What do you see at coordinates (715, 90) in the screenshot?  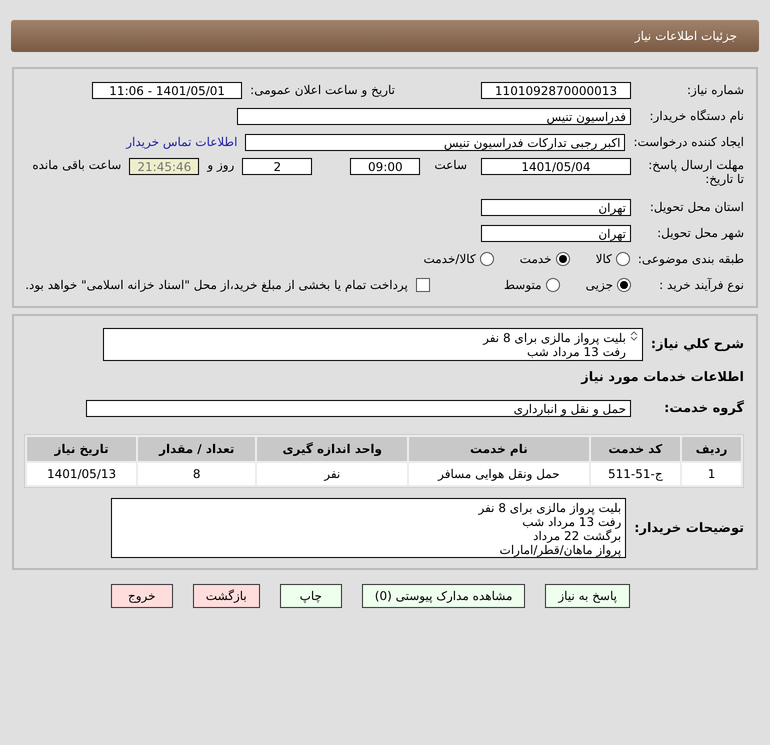 I see `field-label: شماره نیاز:` at bounding box center [715, 90].